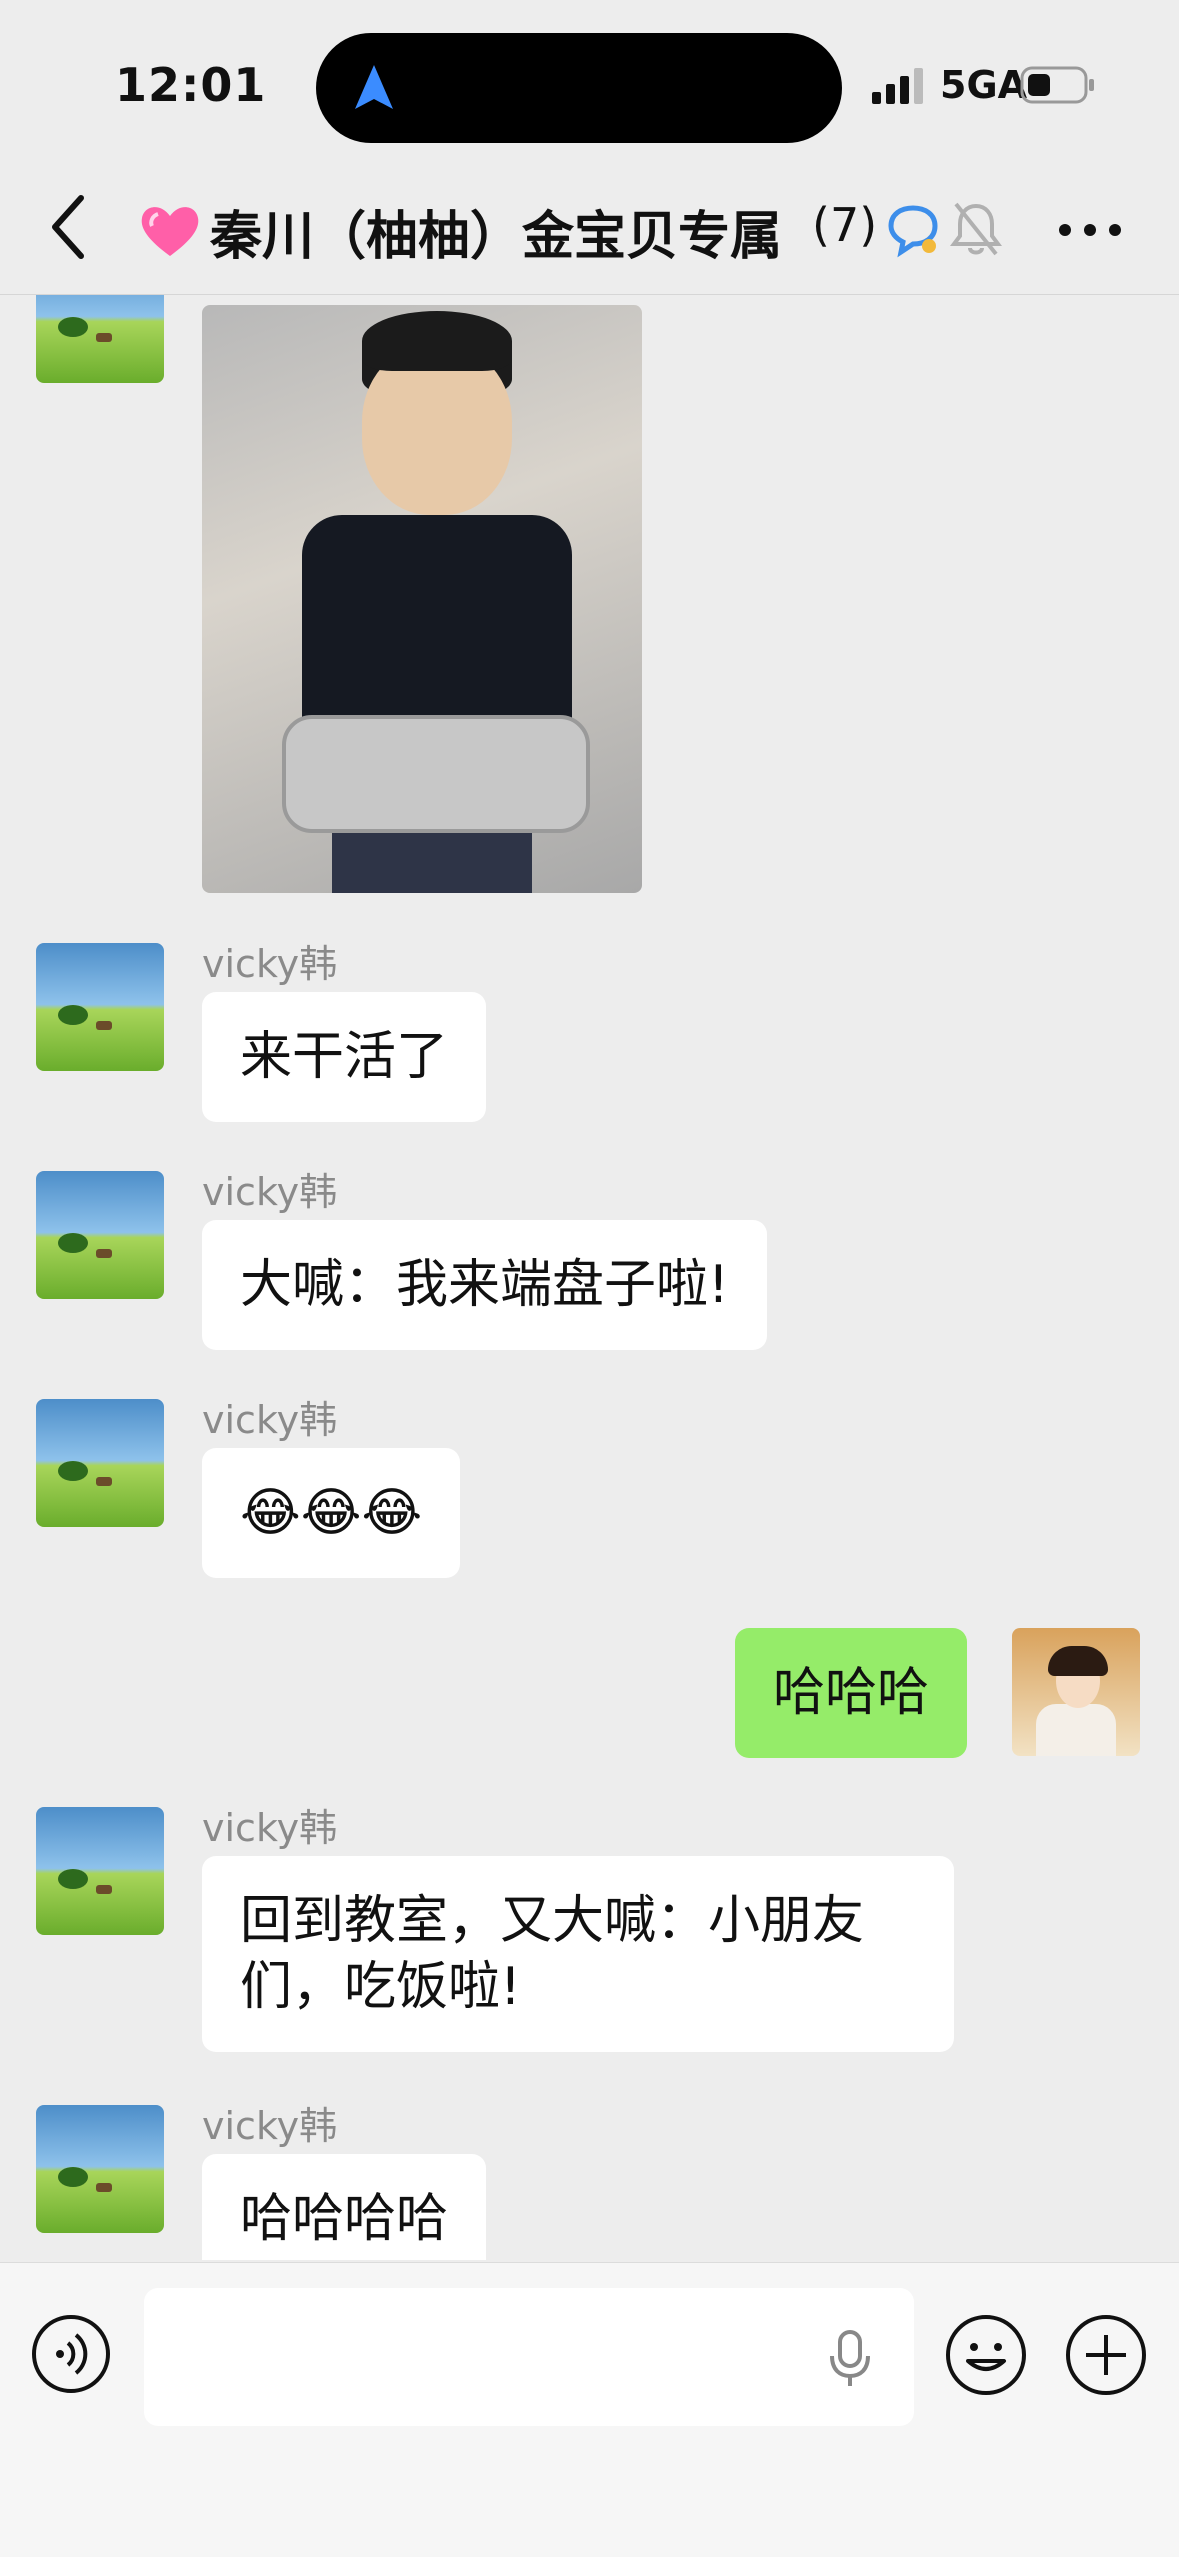 Image resolution: width=1179 pixels, height=2557 pixels. Describe the element at coordinates (1106, 2355) in the screenshot. I see `plus-icon` at that location.